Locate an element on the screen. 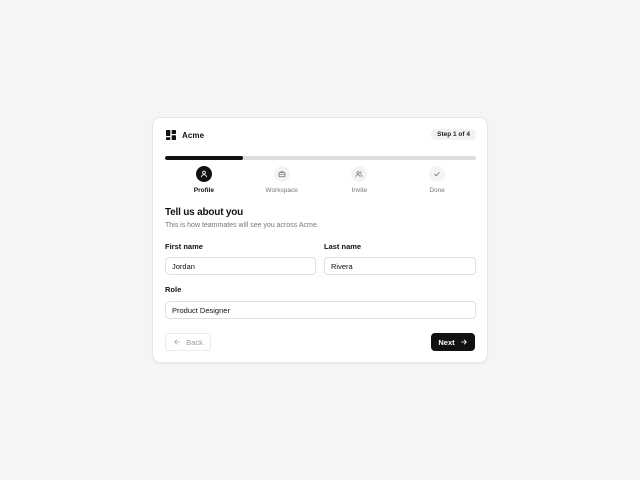 The image size is (640, 480). check-icon is located at coordinates (437, 174).